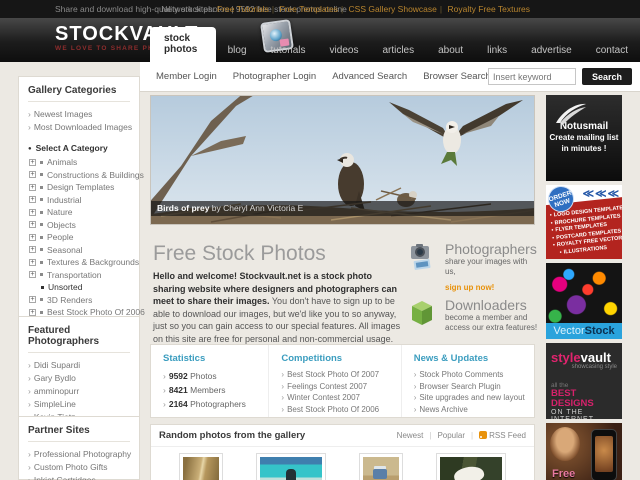  I want to click on most-downloaded-link: Most Downloaded Images, so click(80, 127).